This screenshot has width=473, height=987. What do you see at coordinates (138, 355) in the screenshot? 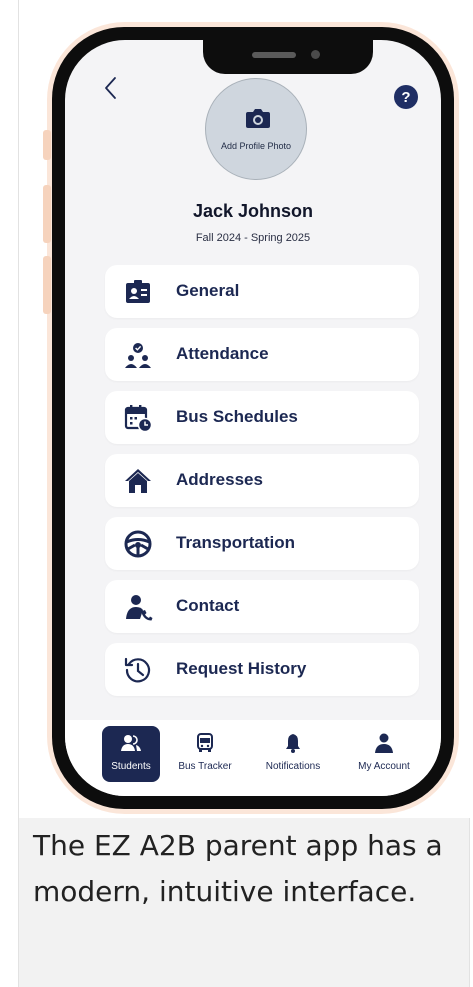
I see `attendance-group-icon` at bounding box center [138, 355].